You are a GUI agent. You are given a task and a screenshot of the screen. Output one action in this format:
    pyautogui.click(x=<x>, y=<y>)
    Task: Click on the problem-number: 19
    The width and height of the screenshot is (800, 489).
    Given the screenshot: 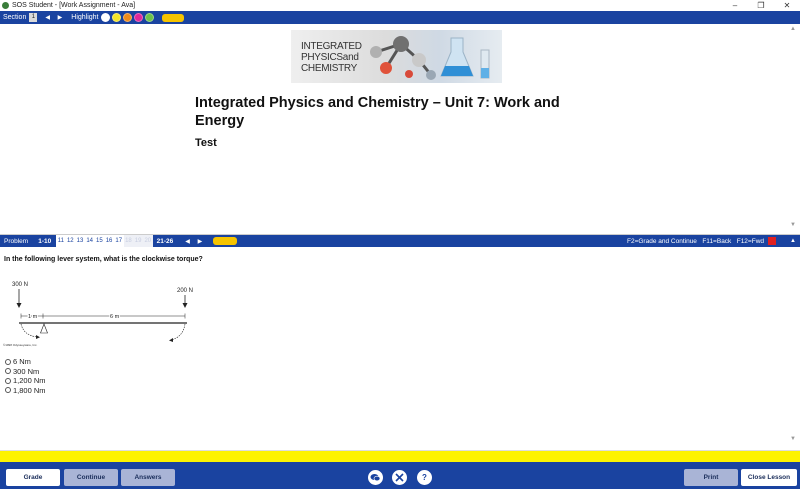 What is the action you would take?
    pyautogui.click(x=138, y=241)
    